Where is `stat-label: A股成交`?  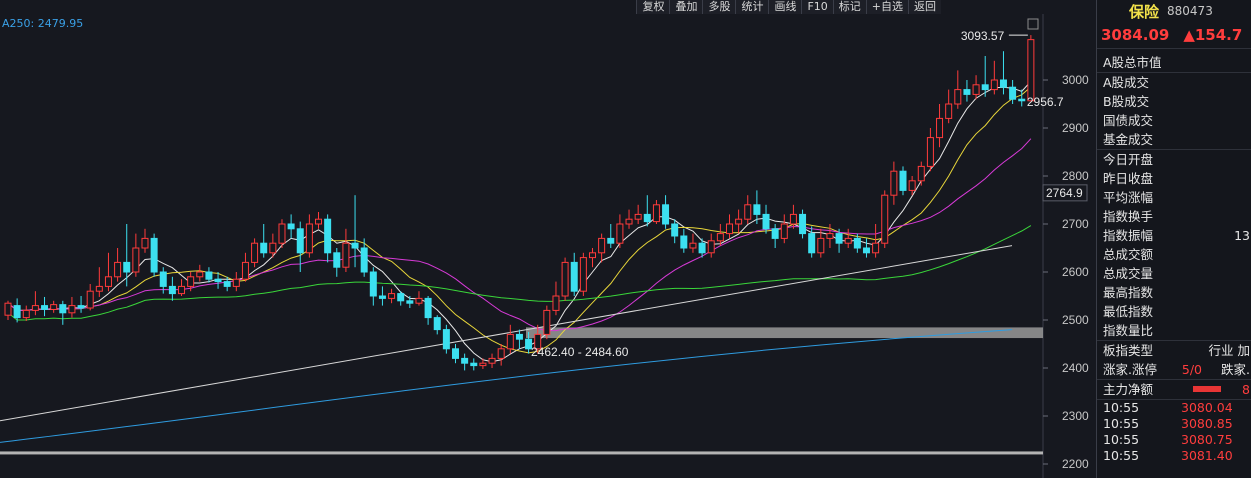 stat-label: A股成交 is located at coordinates (1126, 82).